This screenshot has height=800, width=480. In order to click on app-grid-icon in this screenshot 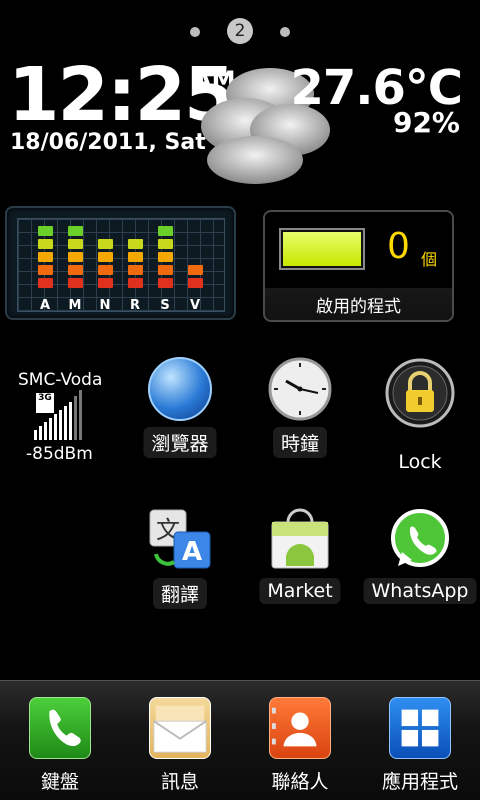, I will do `click(420, 728)`.